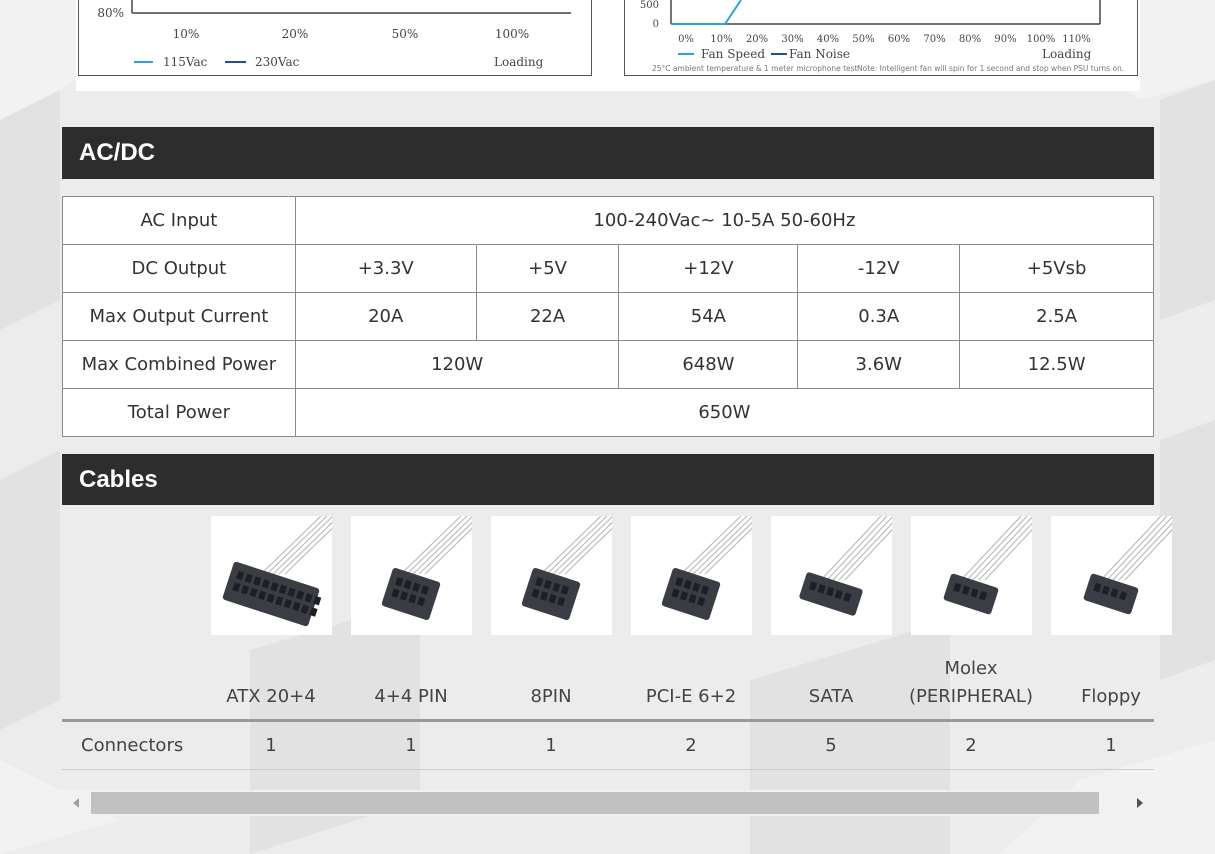 Image resolution: width=1215 pixels, height=854 pixels. What do you see at coordinates (595, 803) in the screenshot?
I see `scroll-thumb` at bounding box center [595, 803].